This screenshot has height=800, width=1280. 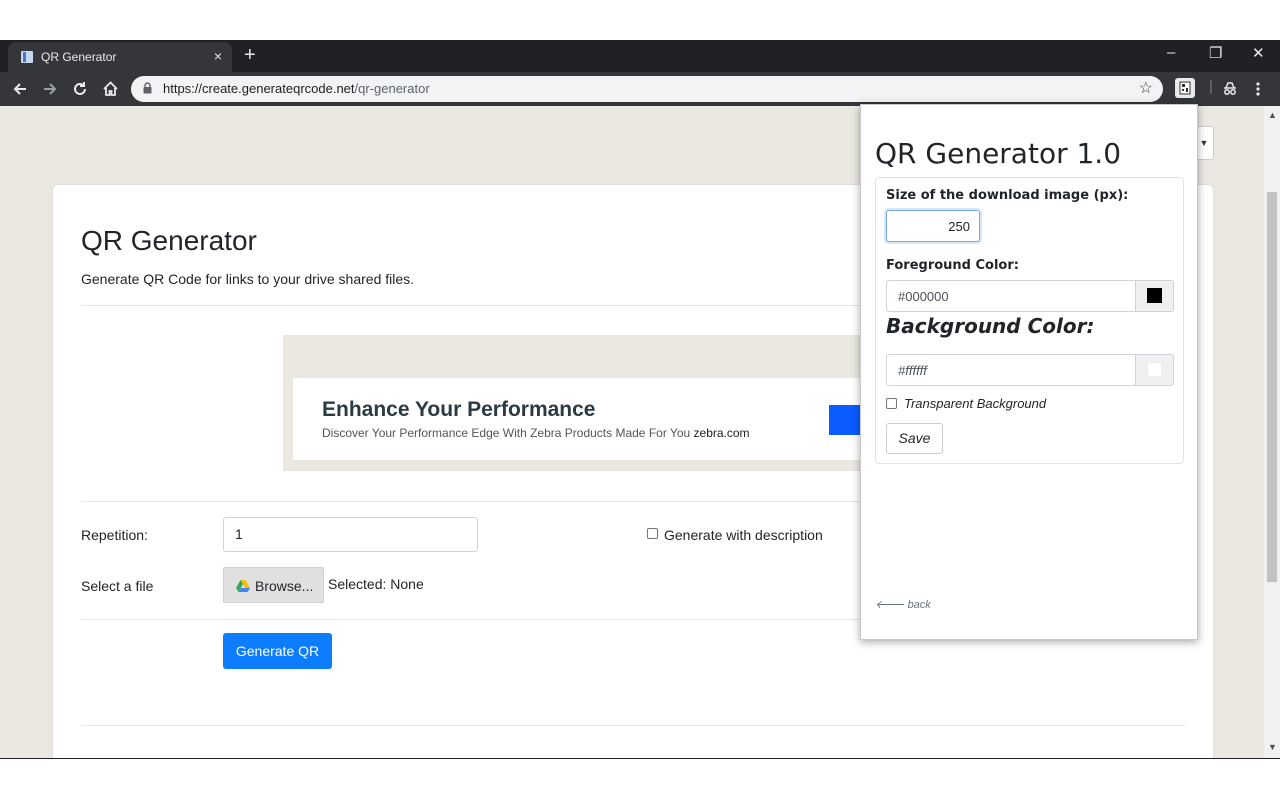 What do you see at coordinates (120, 57) in the screenshot?
I see `tab-qr-generator: QR Generator ×` at bounding box center [120, 57].